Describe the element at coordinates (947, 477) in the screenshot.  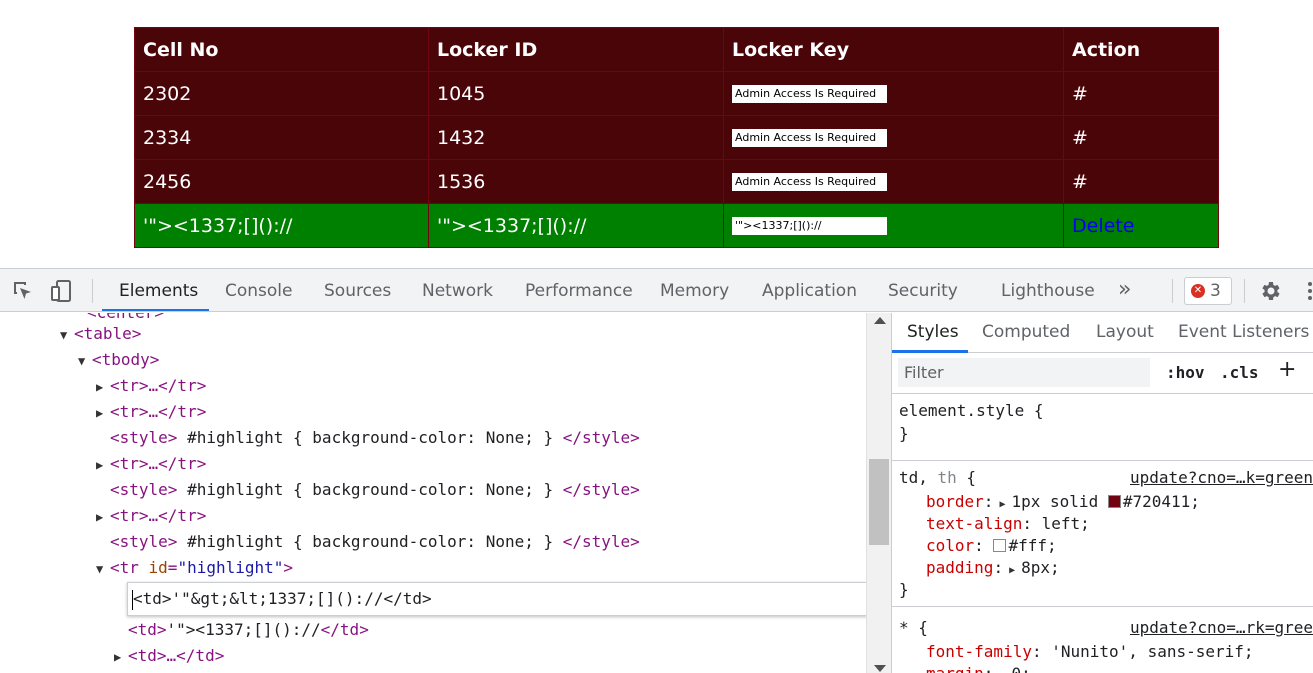
I see `selector-dim: th` at that location.